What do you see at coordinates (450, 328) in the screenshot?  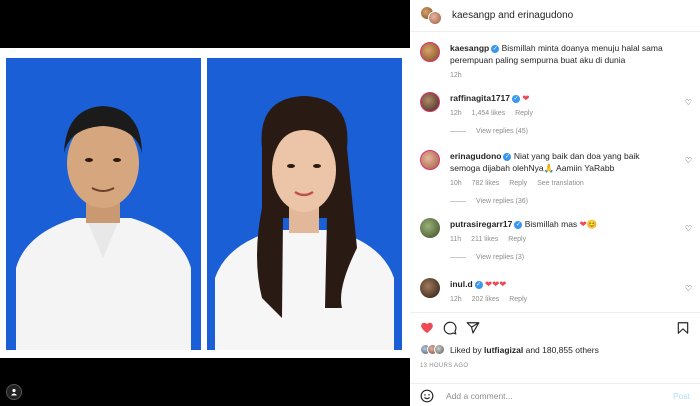 I see `comment-icon` at bounding box center [450, 328].